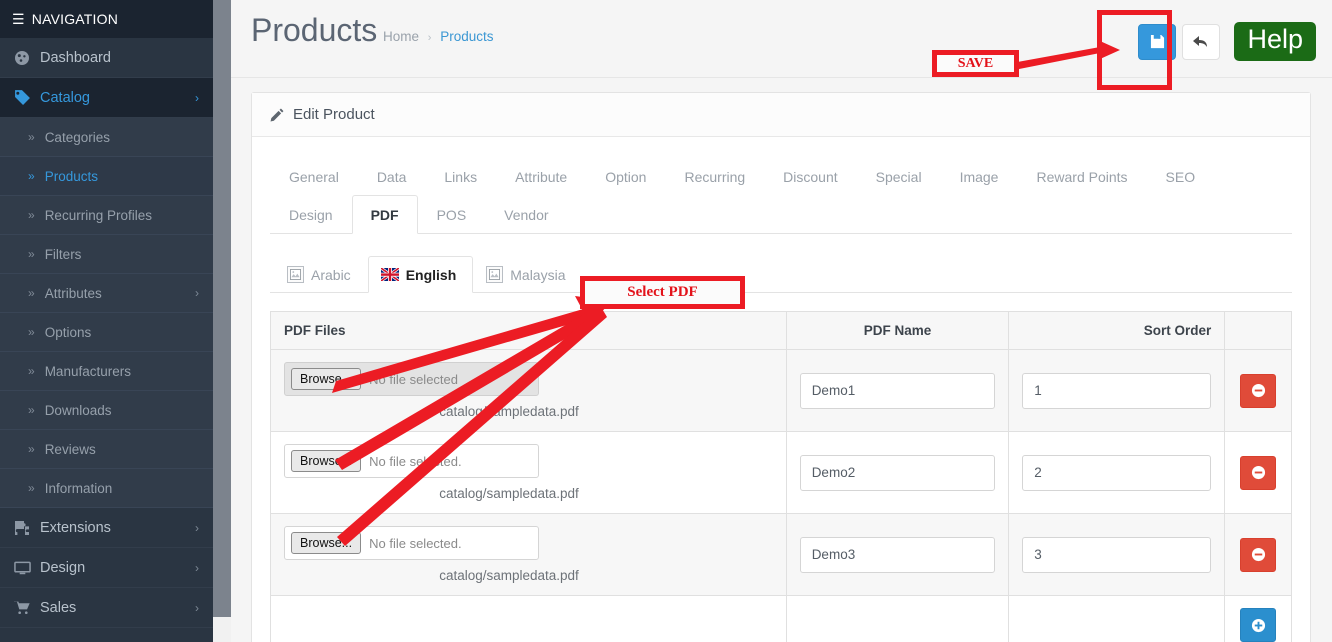  Describe the element at coordinates (466, 36) in the screenshot. I see `breadcrumb-products: Products` at that location.